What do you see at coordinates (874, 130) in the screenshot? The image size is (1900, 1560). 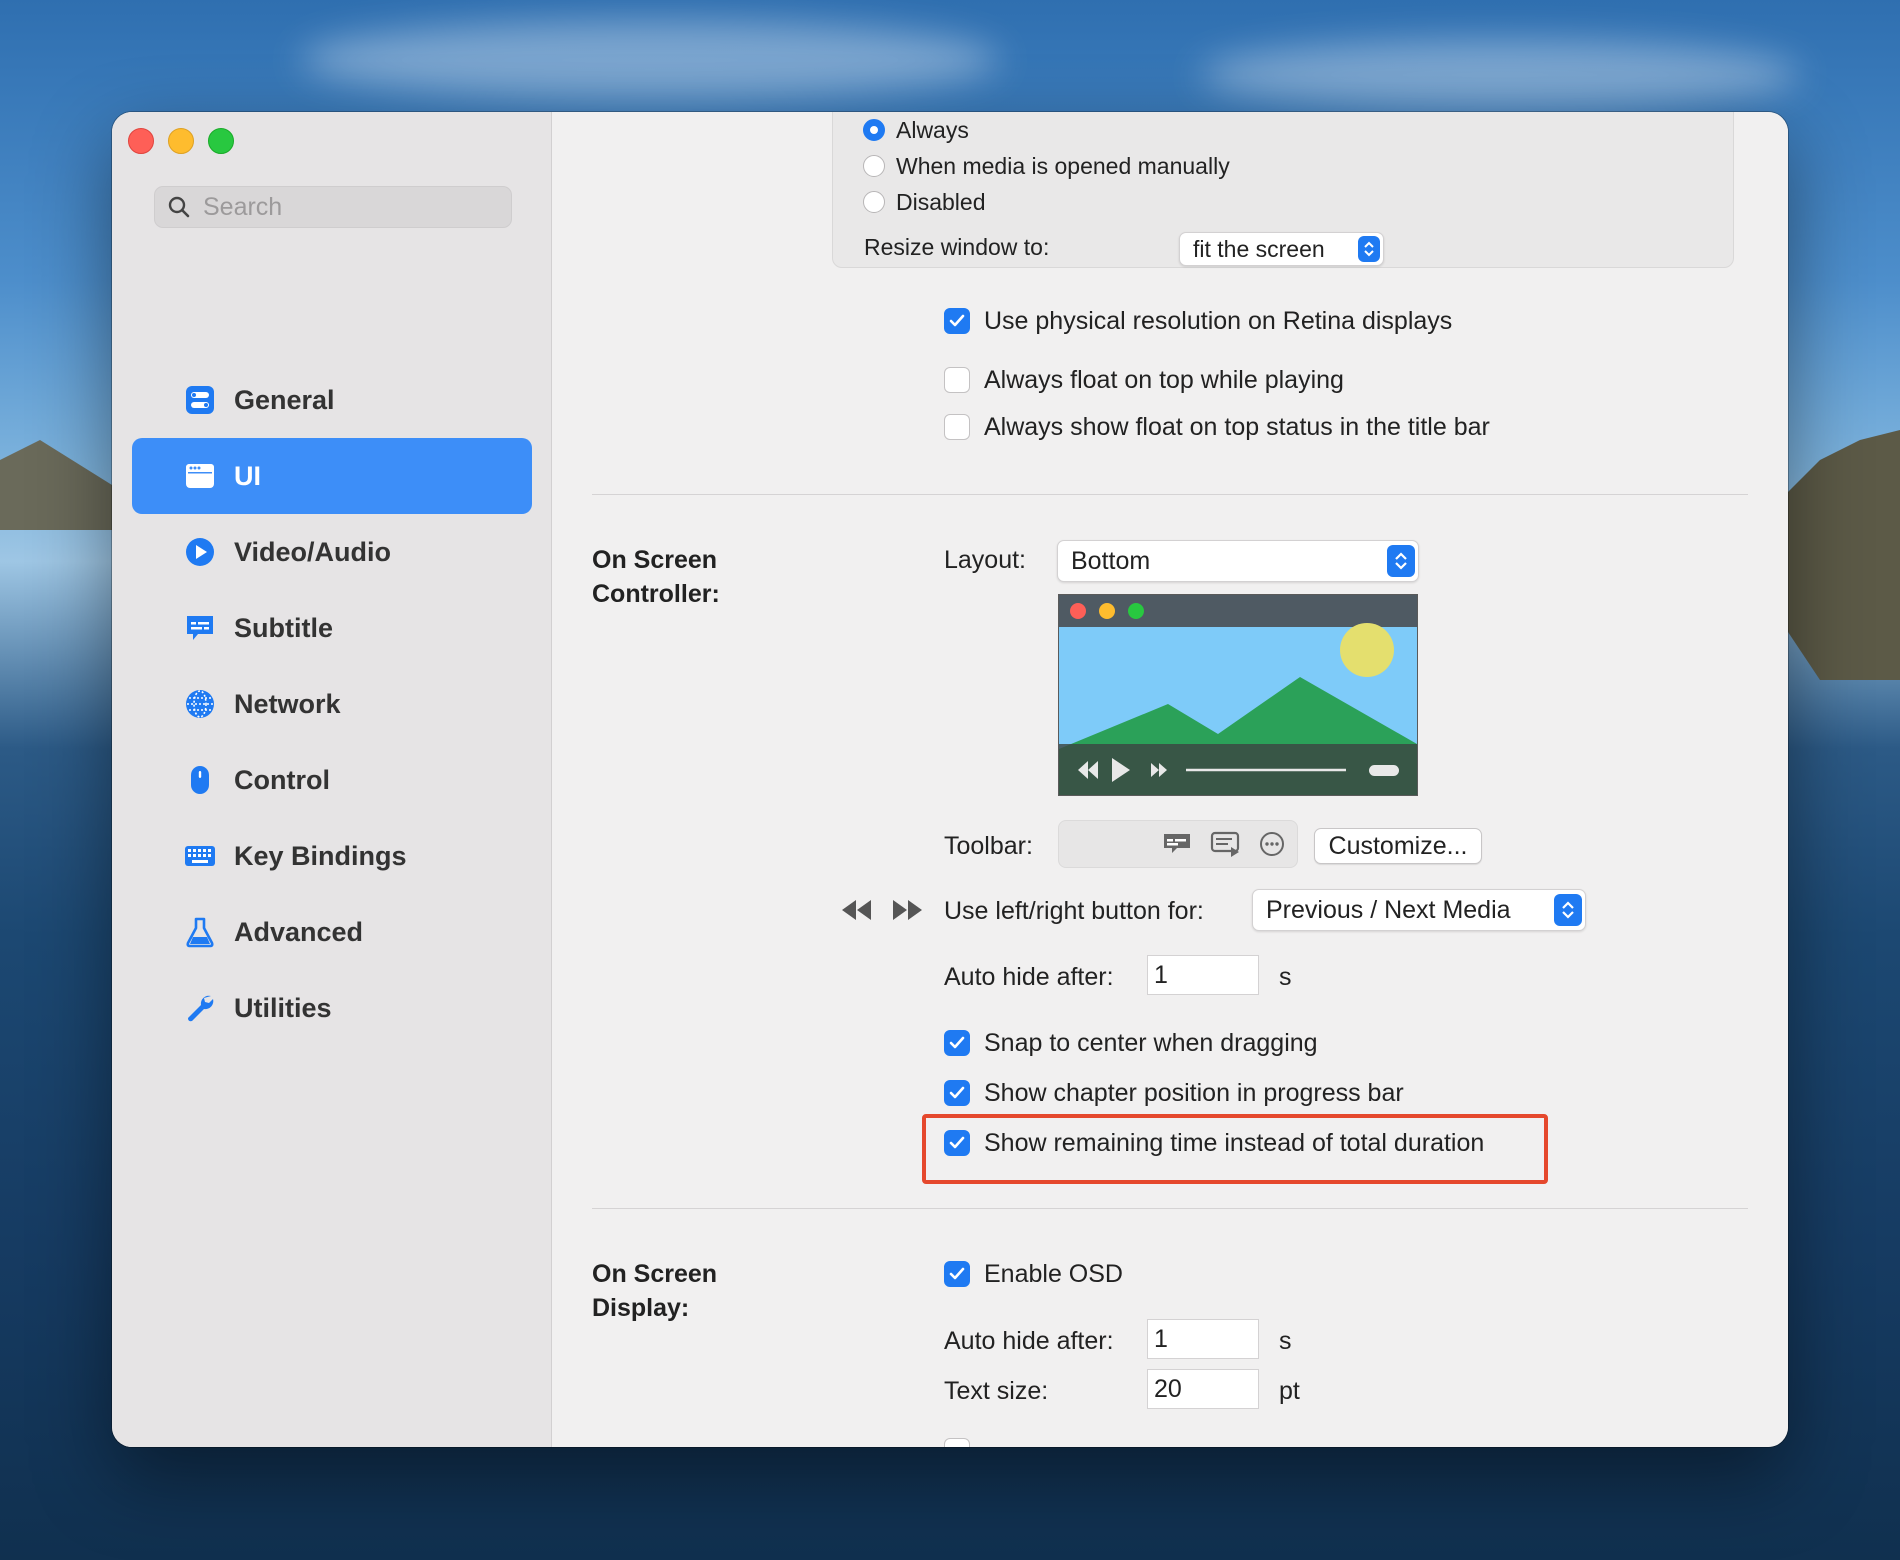 I see `radio-always` at bounding box center [874, 130].